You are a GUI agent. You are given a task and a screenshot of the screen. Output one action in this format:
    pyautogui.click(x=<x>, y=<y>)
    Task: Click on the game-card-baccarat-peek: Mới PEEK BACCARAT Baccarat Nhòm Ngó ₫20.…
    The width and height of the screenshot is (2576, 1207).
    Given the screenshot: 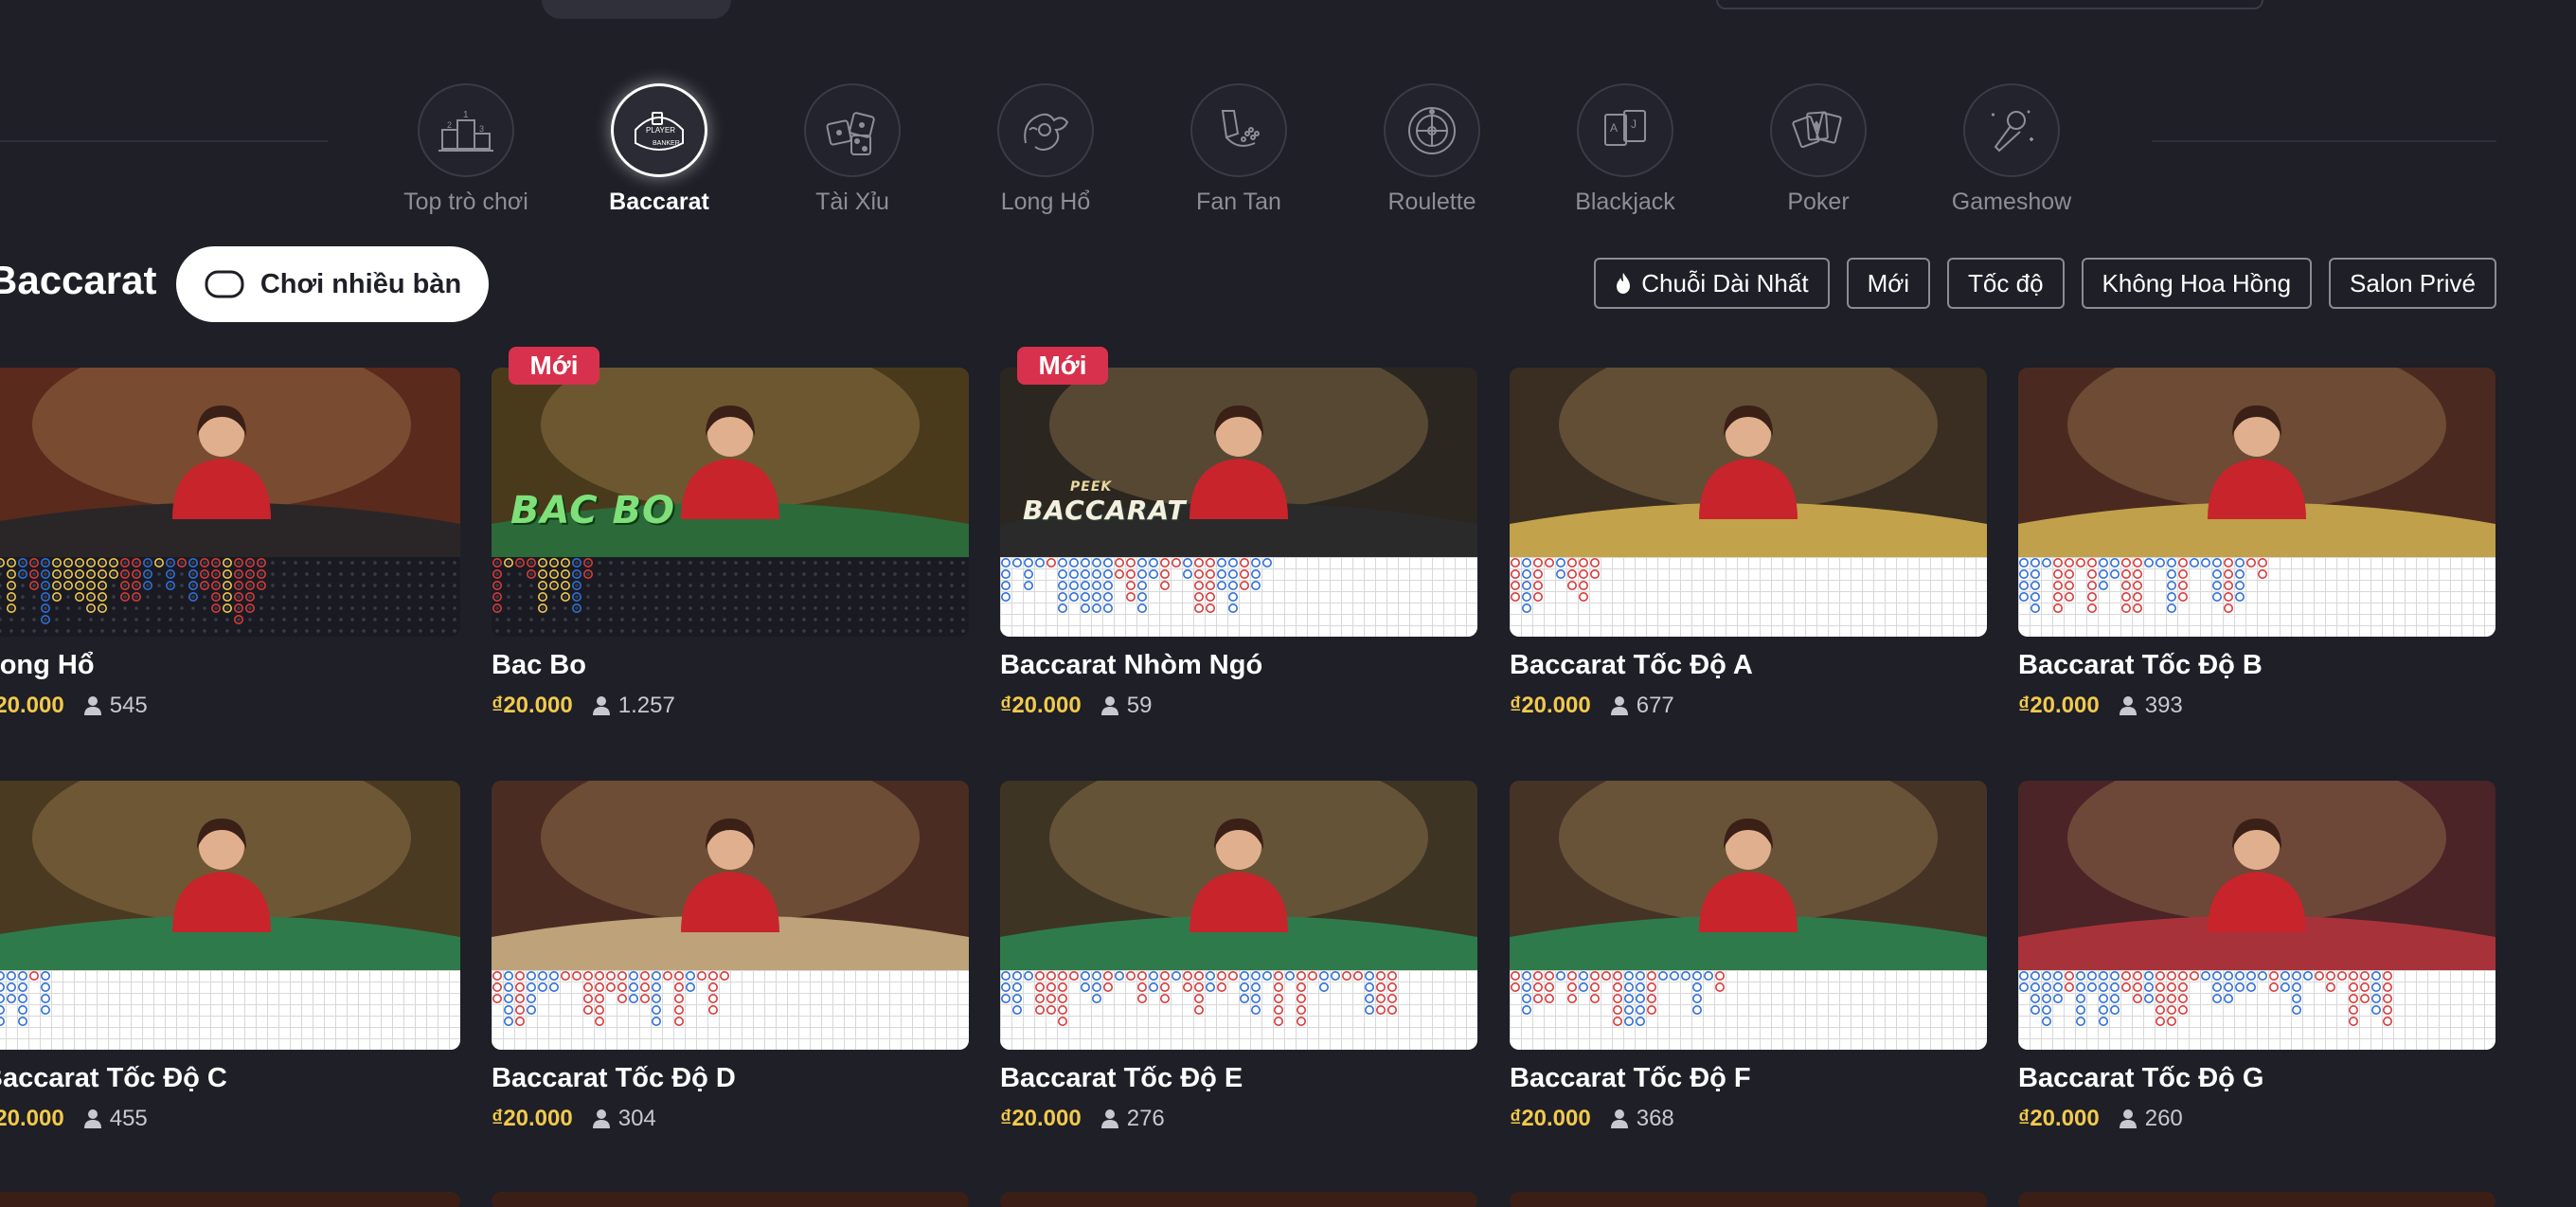 What is the action you would take?
    pyautogui.click(x=1238, y=533)
    